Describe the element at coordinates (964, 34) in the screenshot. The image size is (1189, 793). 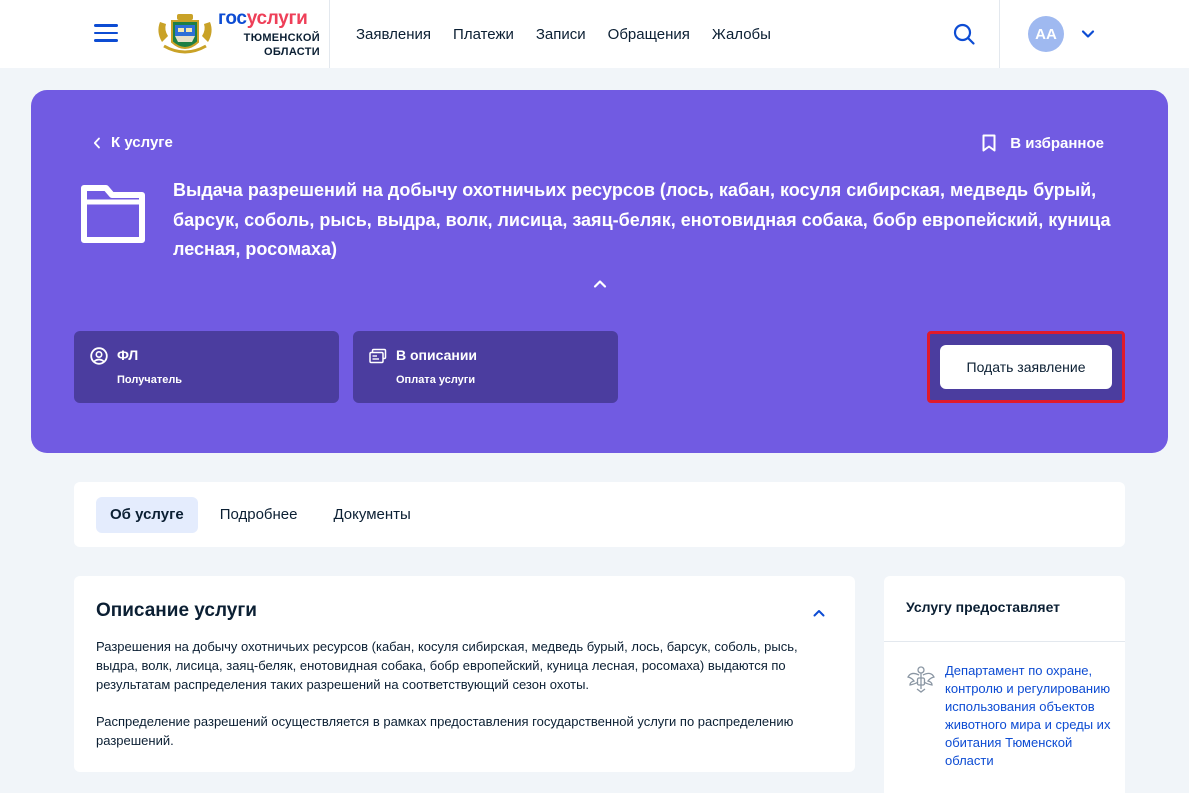
I see `search-icon` at that location.